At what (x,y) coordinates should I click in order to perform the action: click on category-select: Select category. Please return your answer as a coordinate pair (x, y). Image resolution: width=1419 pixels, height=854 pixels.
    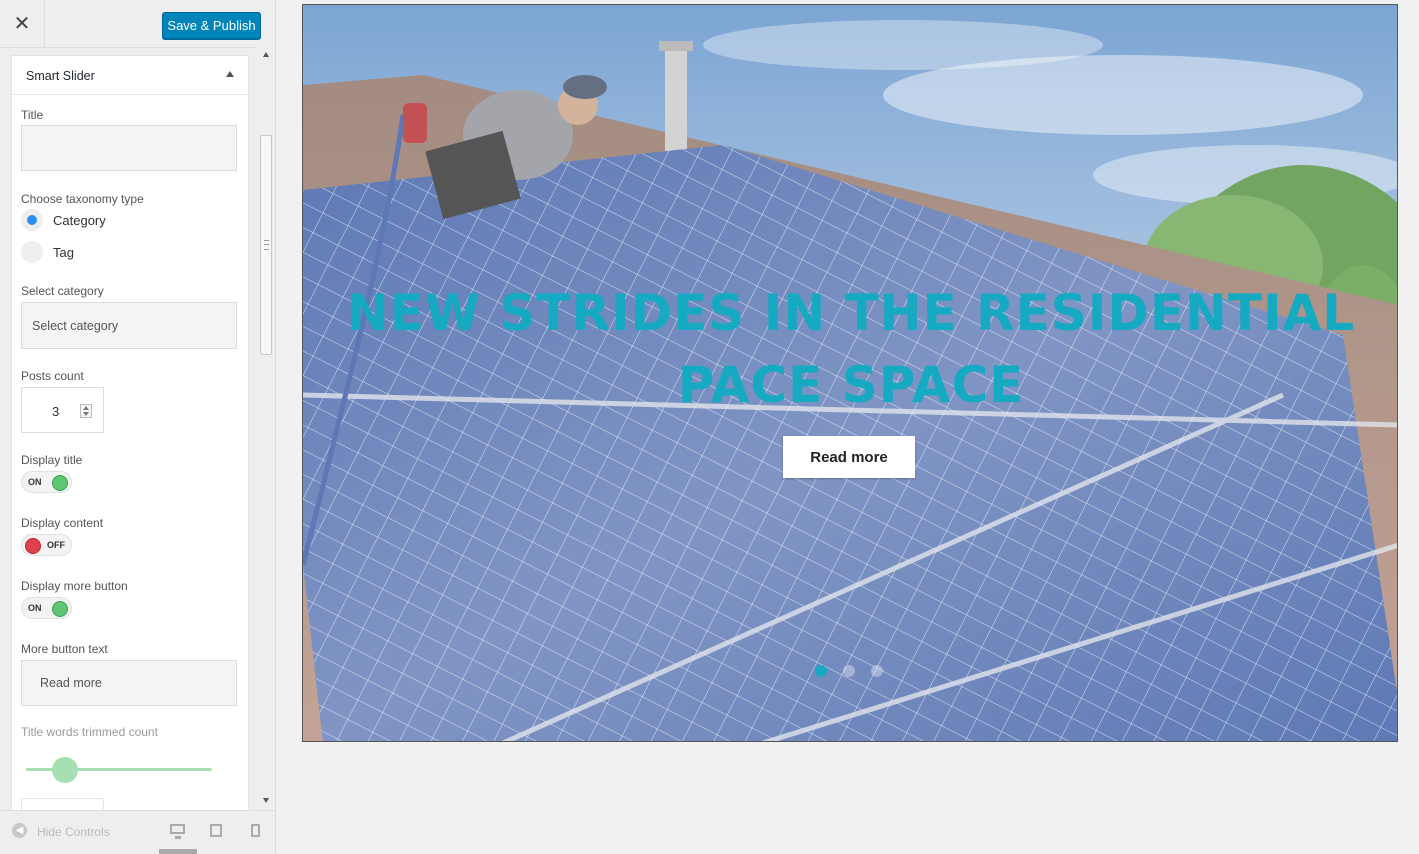
    Looking at the image, I should click on (129, 325).